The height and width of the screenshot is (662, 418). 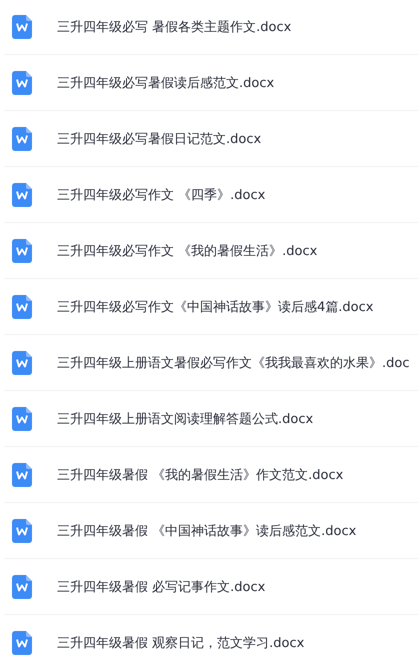 What do you see at coordinates (206, 531) in the screenshot?
I see `file-name: 三升四年级暑假 《中国神话故事》读后感范文.docx` at bounding box center [206, 531].